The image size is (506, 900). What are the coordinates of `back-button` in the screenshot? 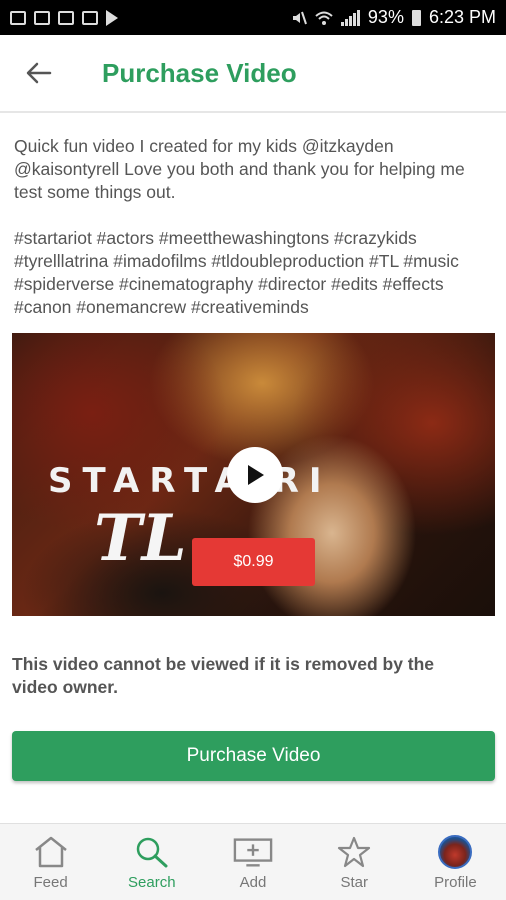 It's located at (39, 73).